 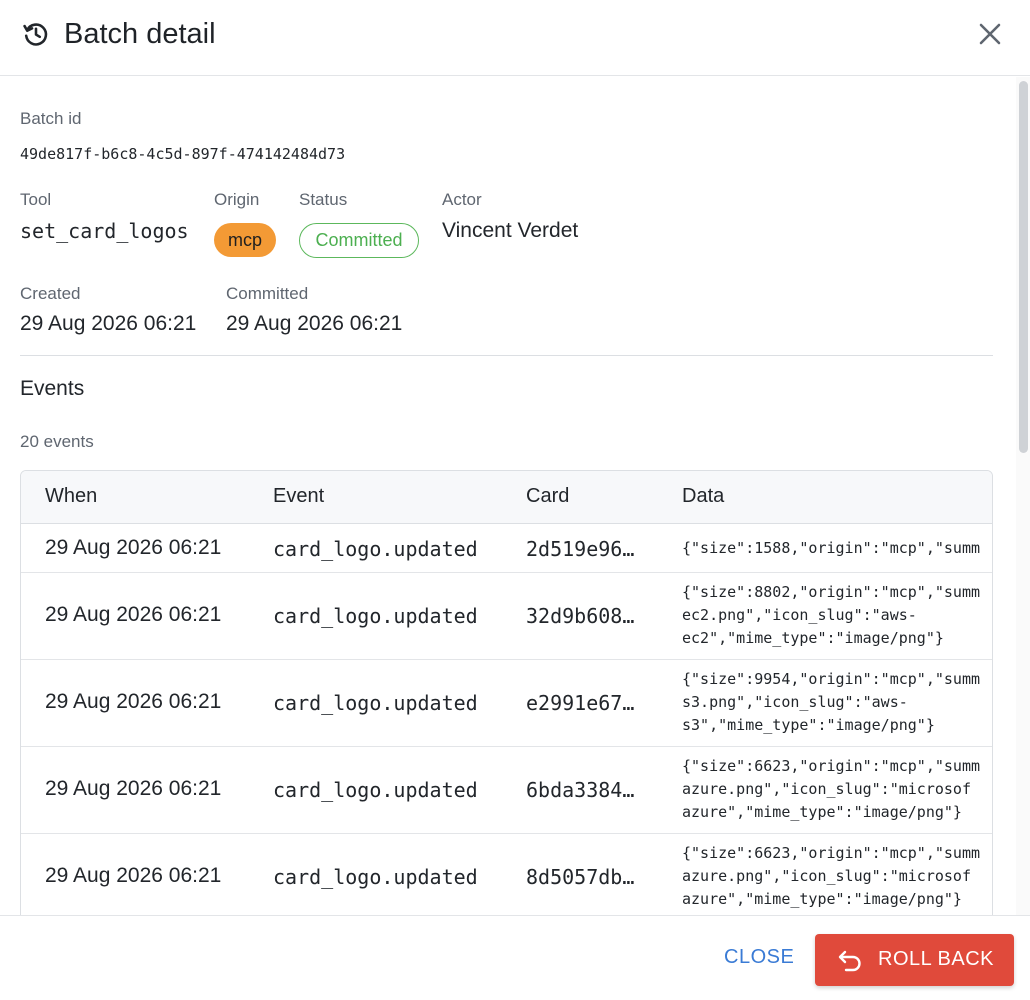 I want to click on cell-data: {"size":1588,"origin":"mcp","summ, so click(x=831, y=548).